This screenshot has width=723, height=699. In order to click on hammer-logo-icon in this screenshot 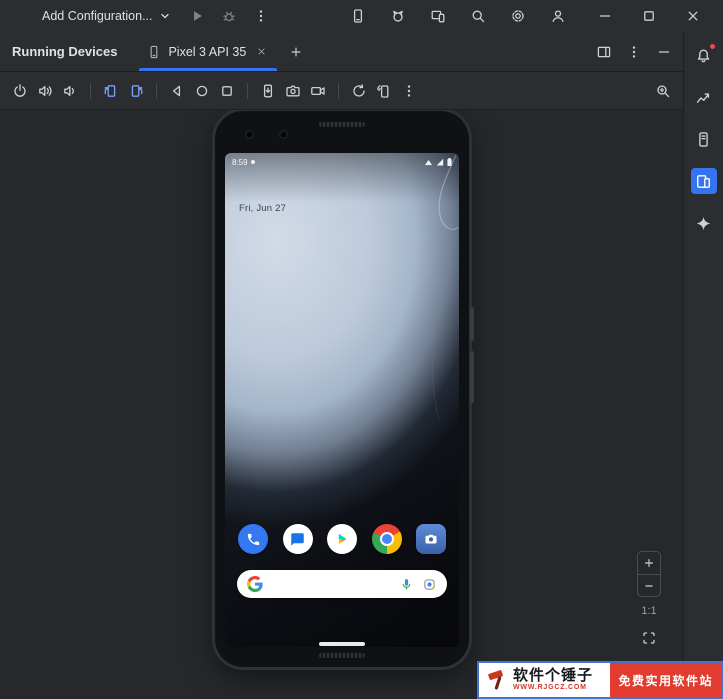, I will do `click(495, 680)`.